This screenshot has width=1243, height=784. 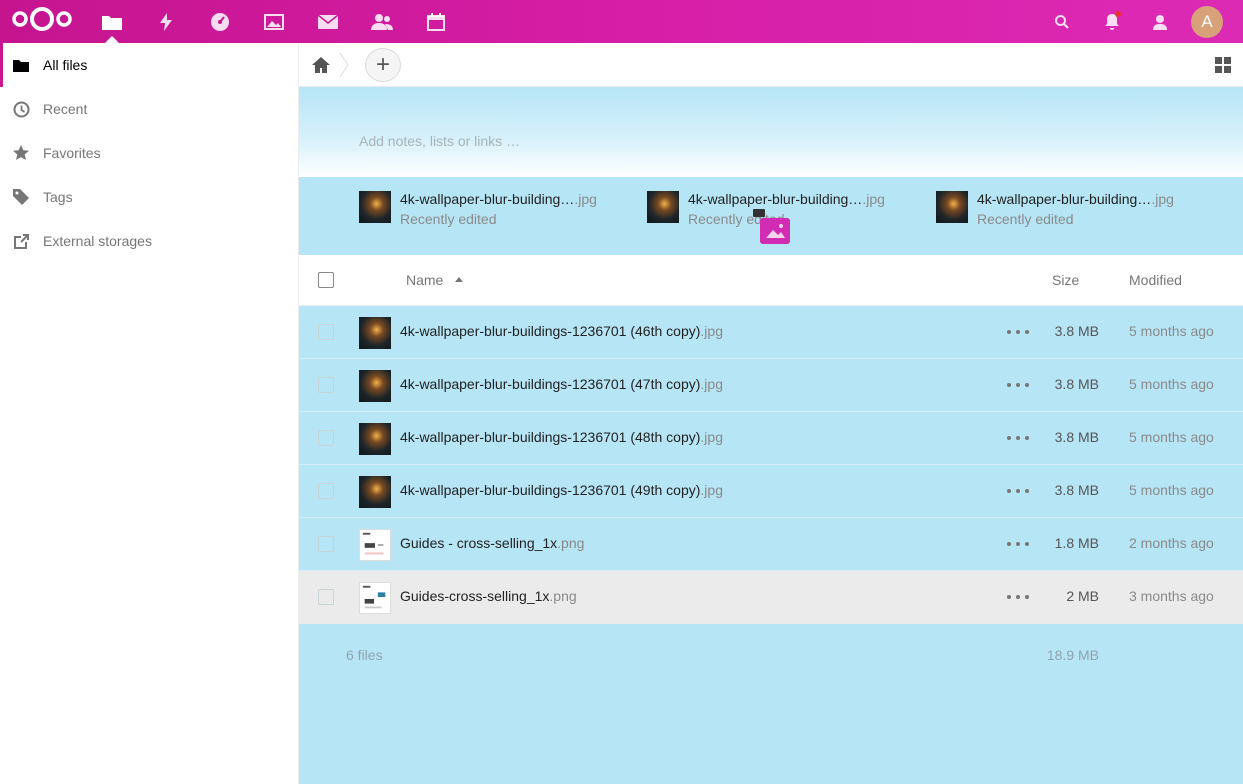 What do you see at coordinates (42, 19) in the screenshot?
I see `nextcloud-logo` at bounding box center [42, 19].